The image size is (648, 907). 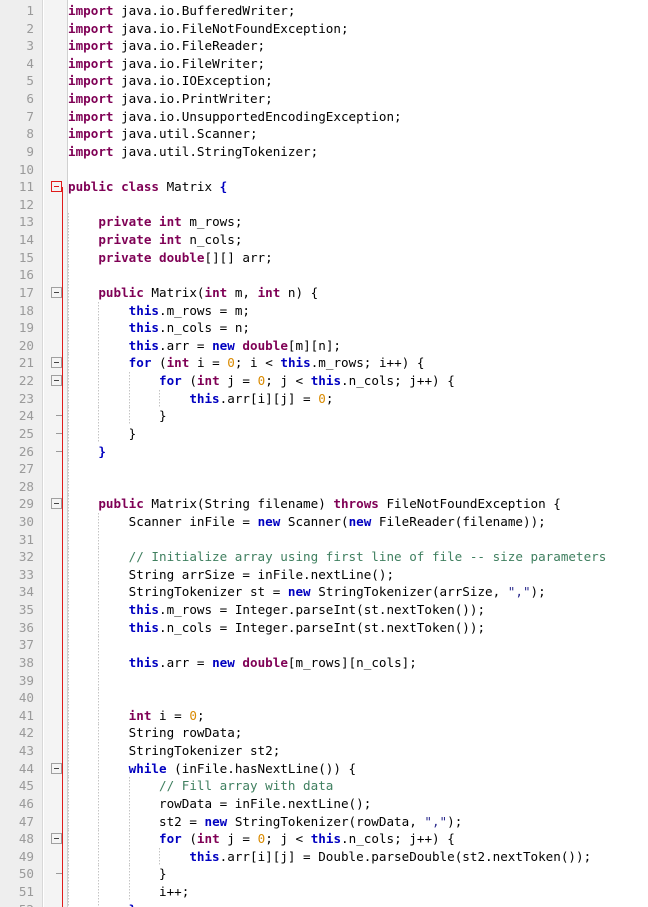 I want to click on code-line: 16, so click(x=324, y=275).